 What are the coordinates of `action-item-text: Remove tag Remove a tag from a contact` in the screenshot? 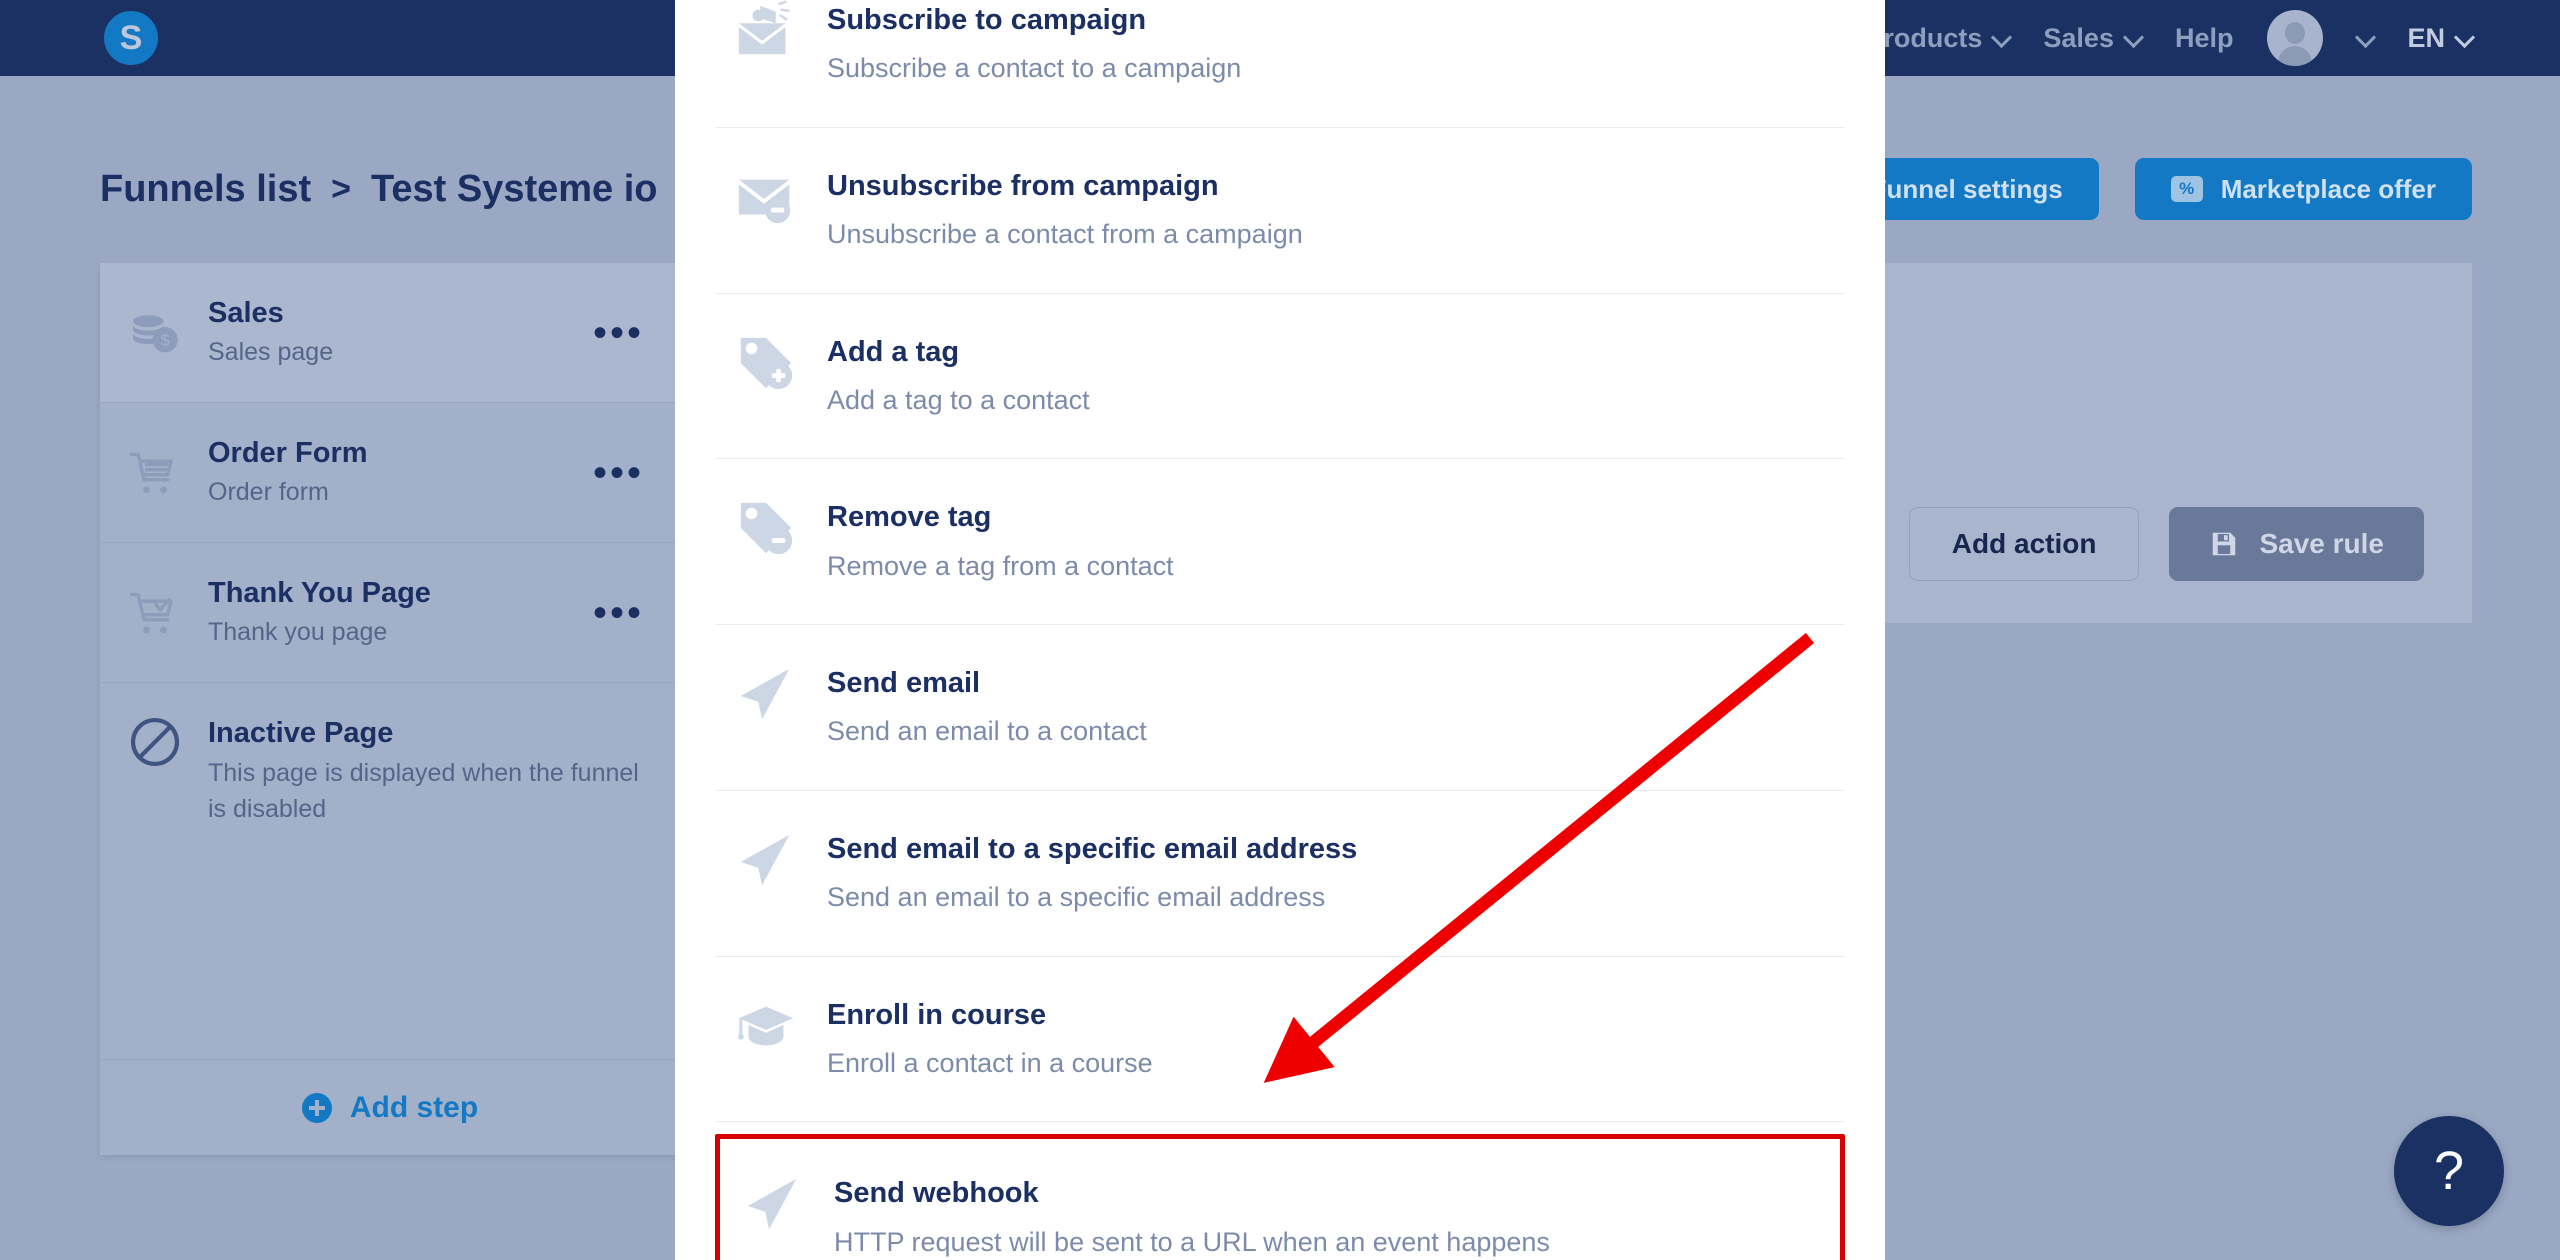 It's located at (1326, 541).